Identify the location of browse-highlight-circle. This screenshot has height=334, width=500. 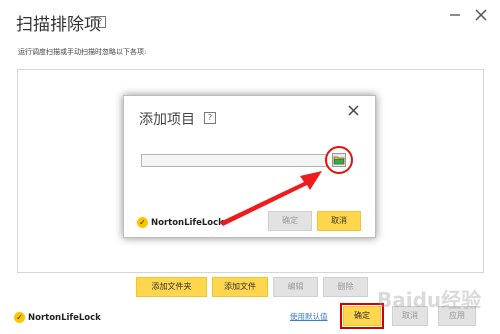
(339, 160).